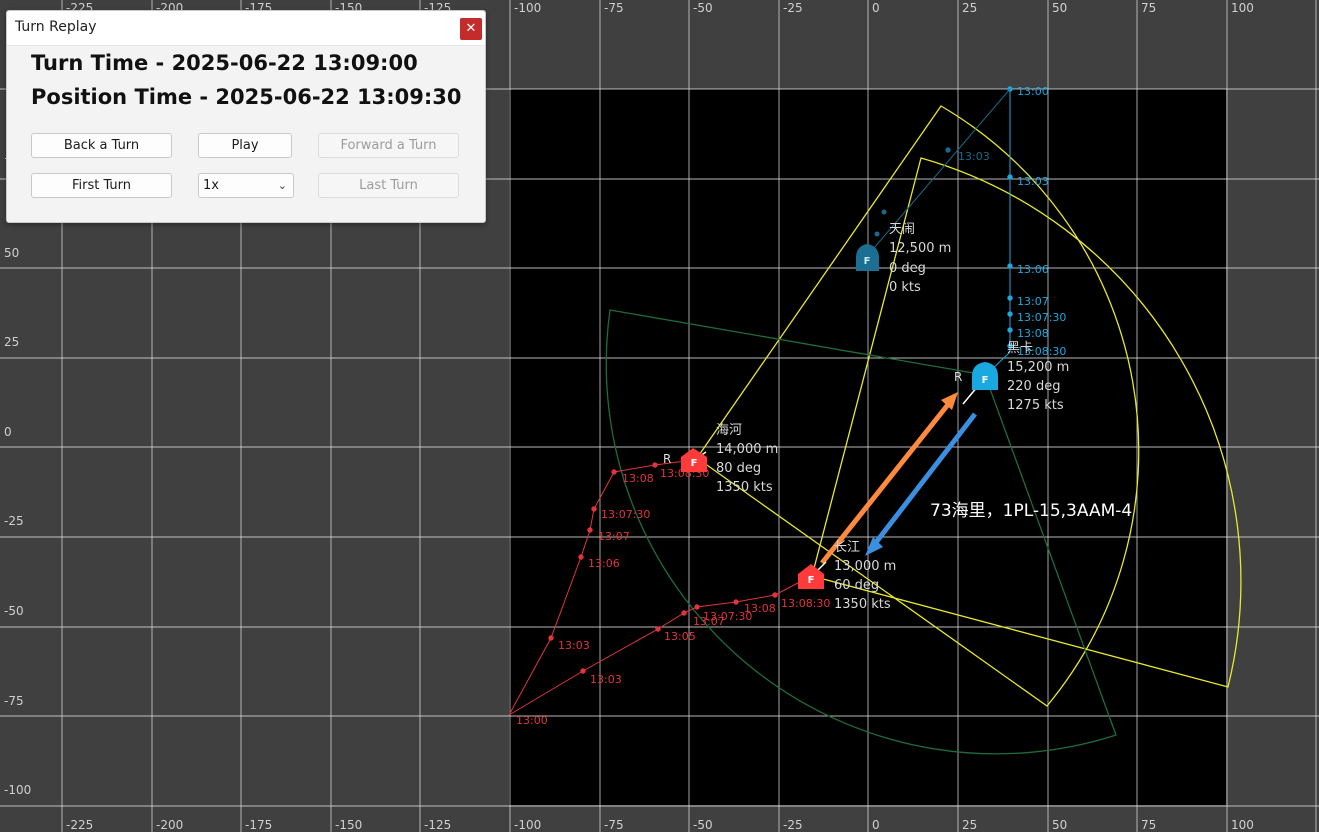  Describe the element at coordinates (437, 825) in the screenshot. I see `x-tick-label: -125` at that location.